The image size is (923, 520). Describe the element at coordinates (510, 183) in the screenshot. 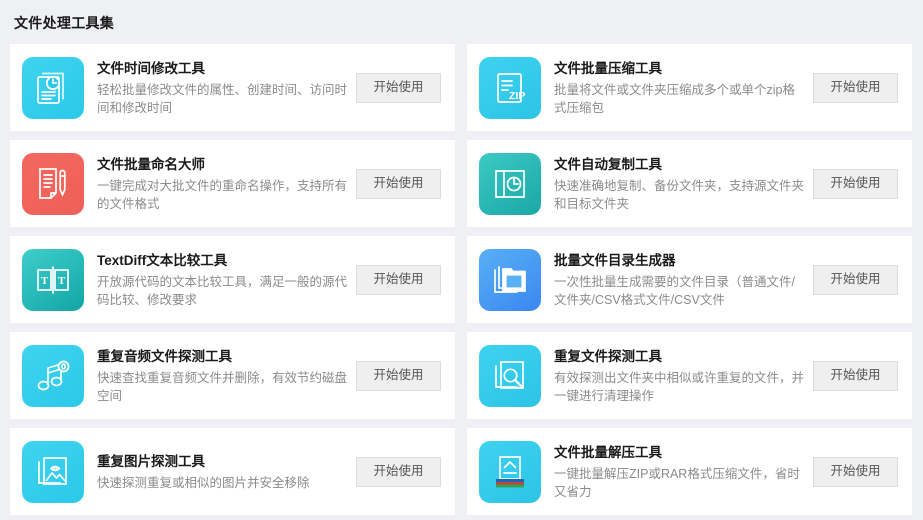

I see `copy-clock-icon` at that location.